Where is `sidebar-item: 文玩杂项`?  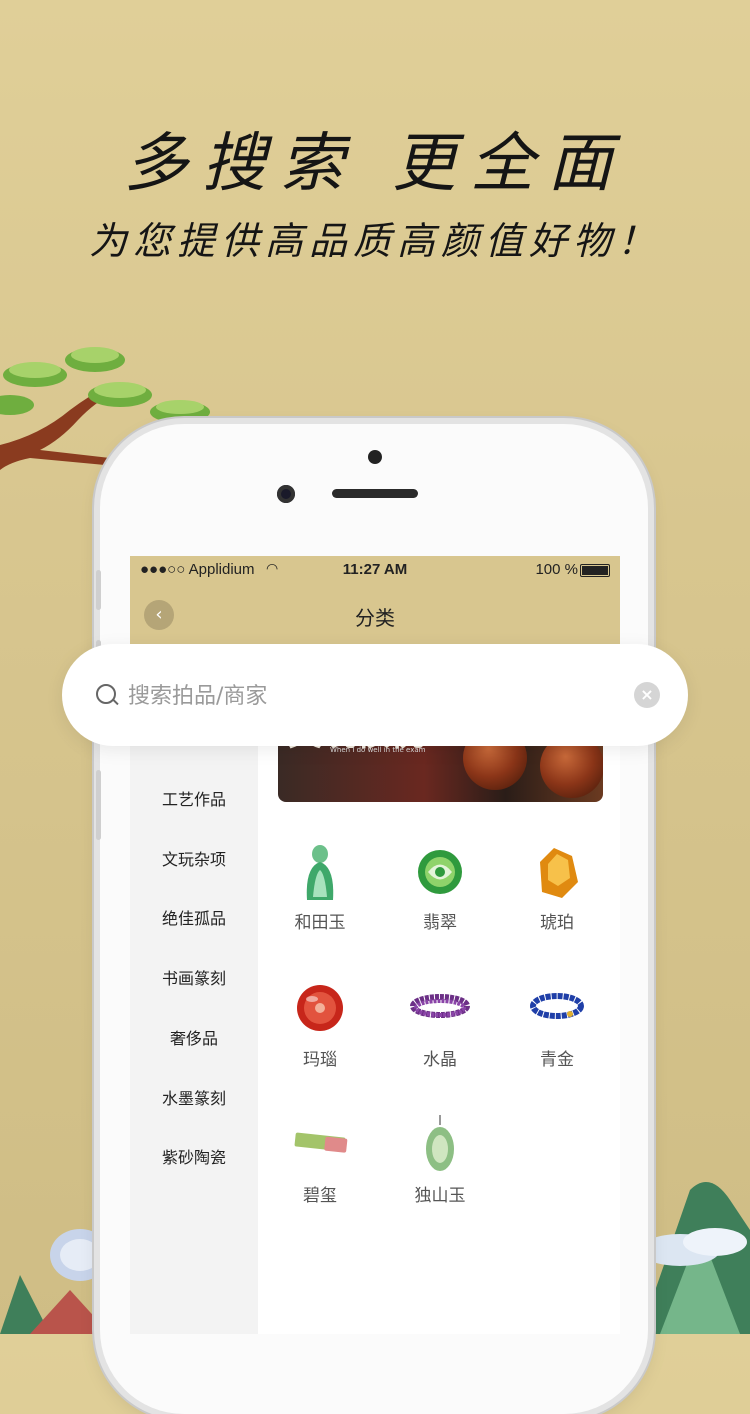
sidebar-item: 文玩杂项 is located at coordinates (194, 858).